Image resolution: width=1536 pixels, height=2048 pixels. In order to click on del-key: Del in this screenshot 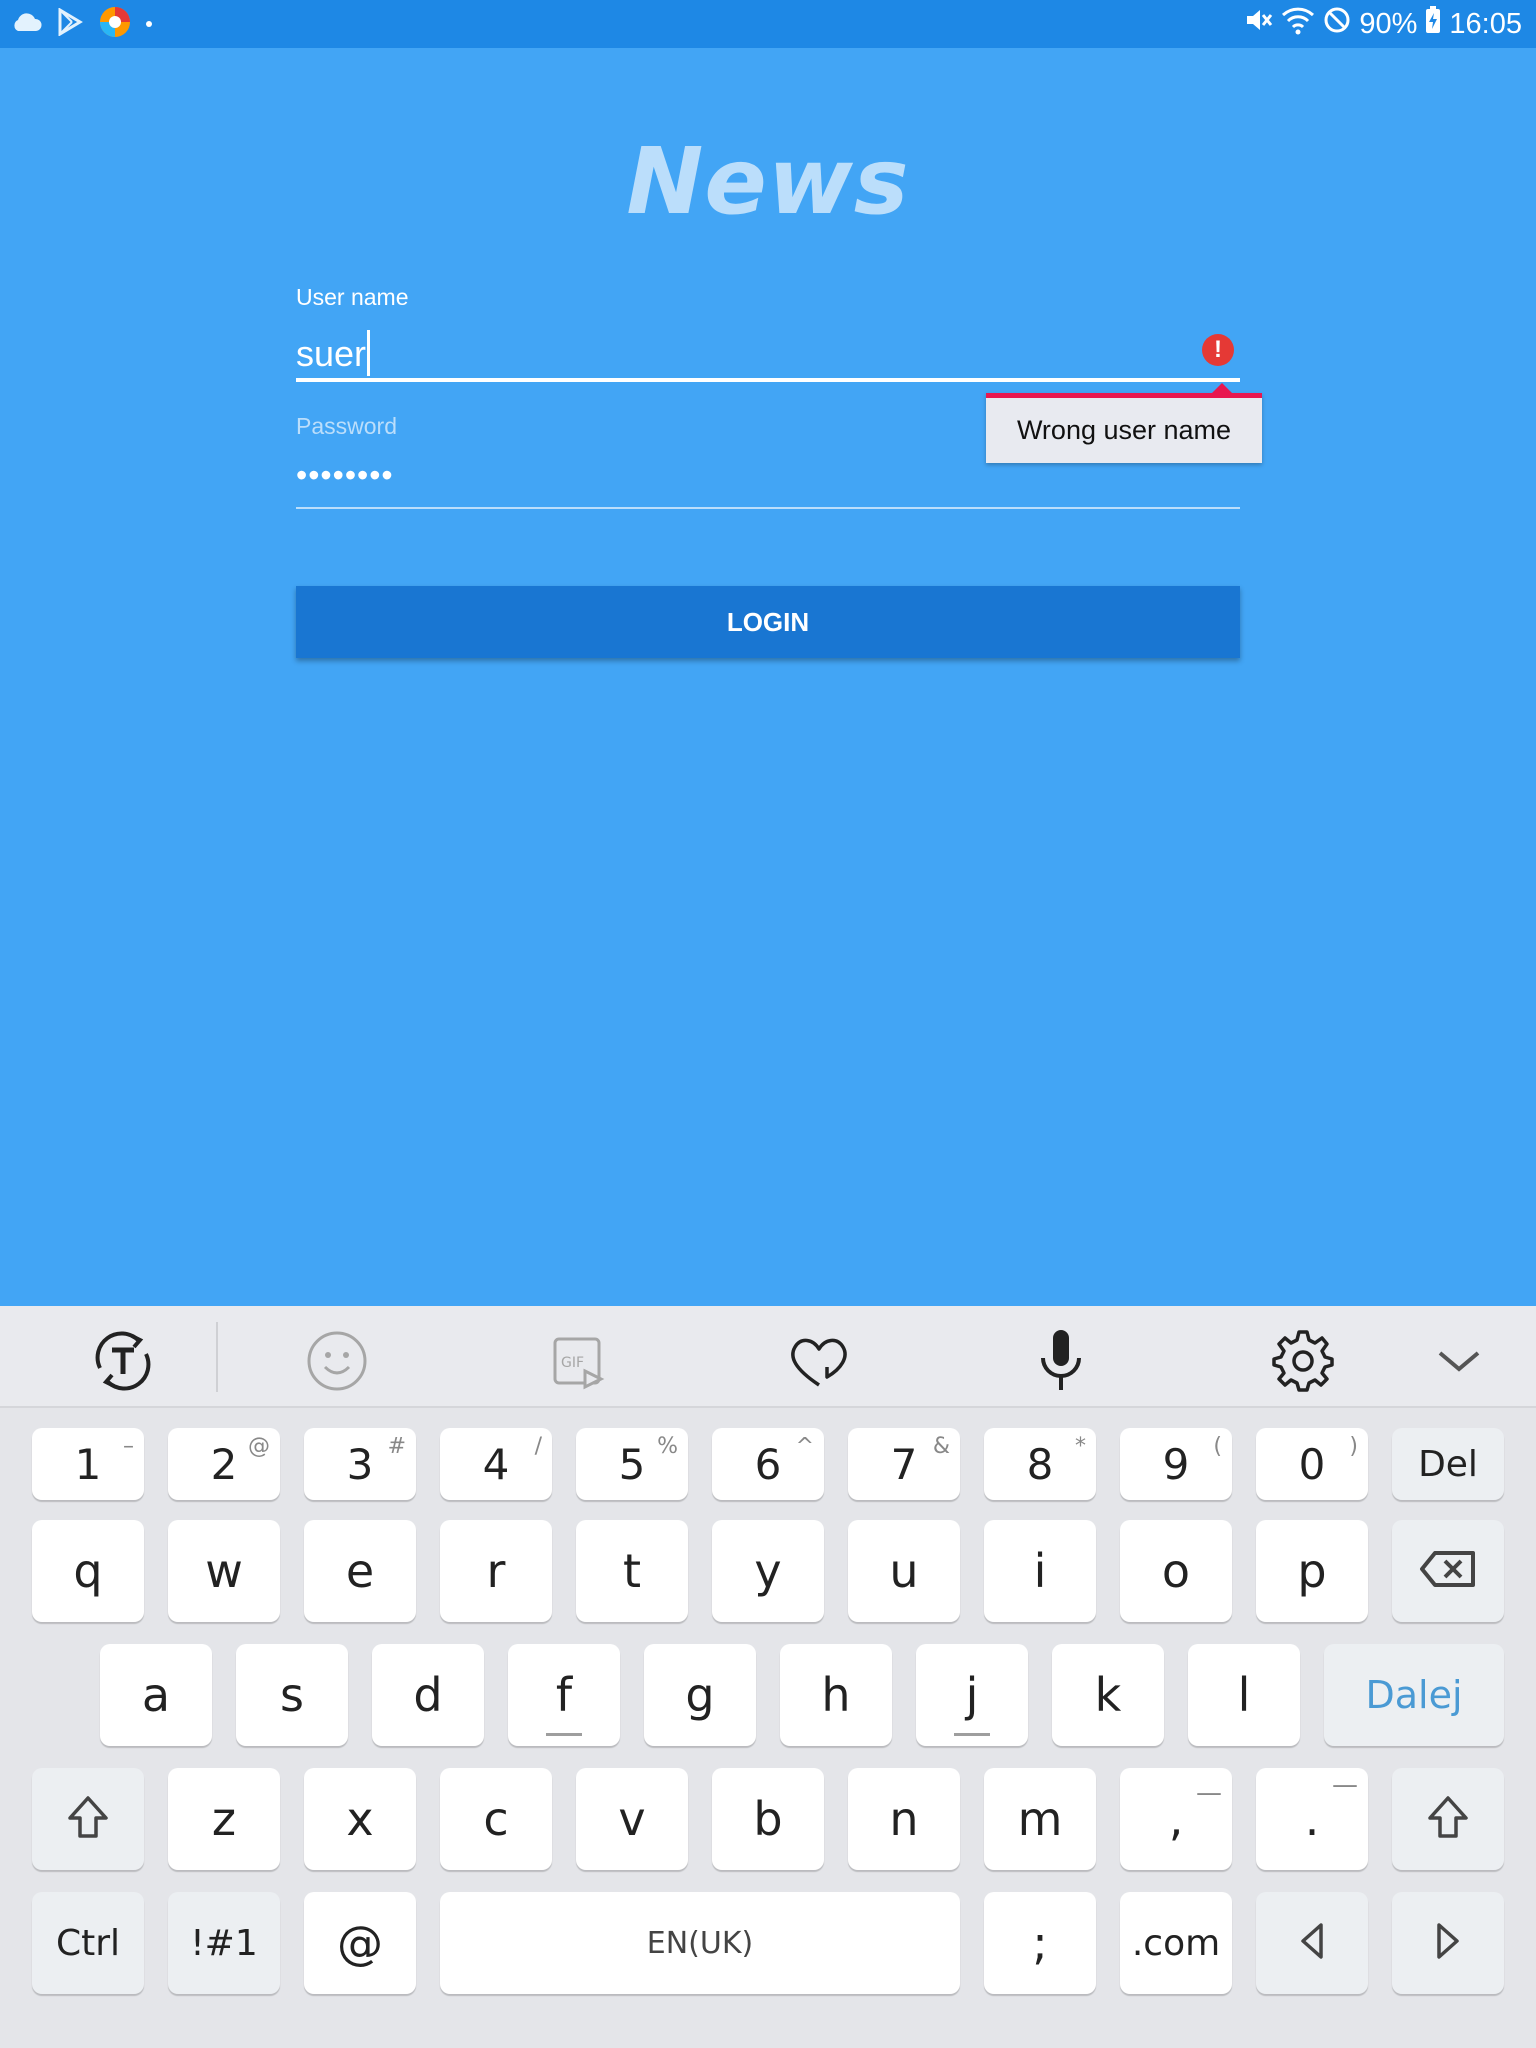, I will do `click(1448, 1464)`.